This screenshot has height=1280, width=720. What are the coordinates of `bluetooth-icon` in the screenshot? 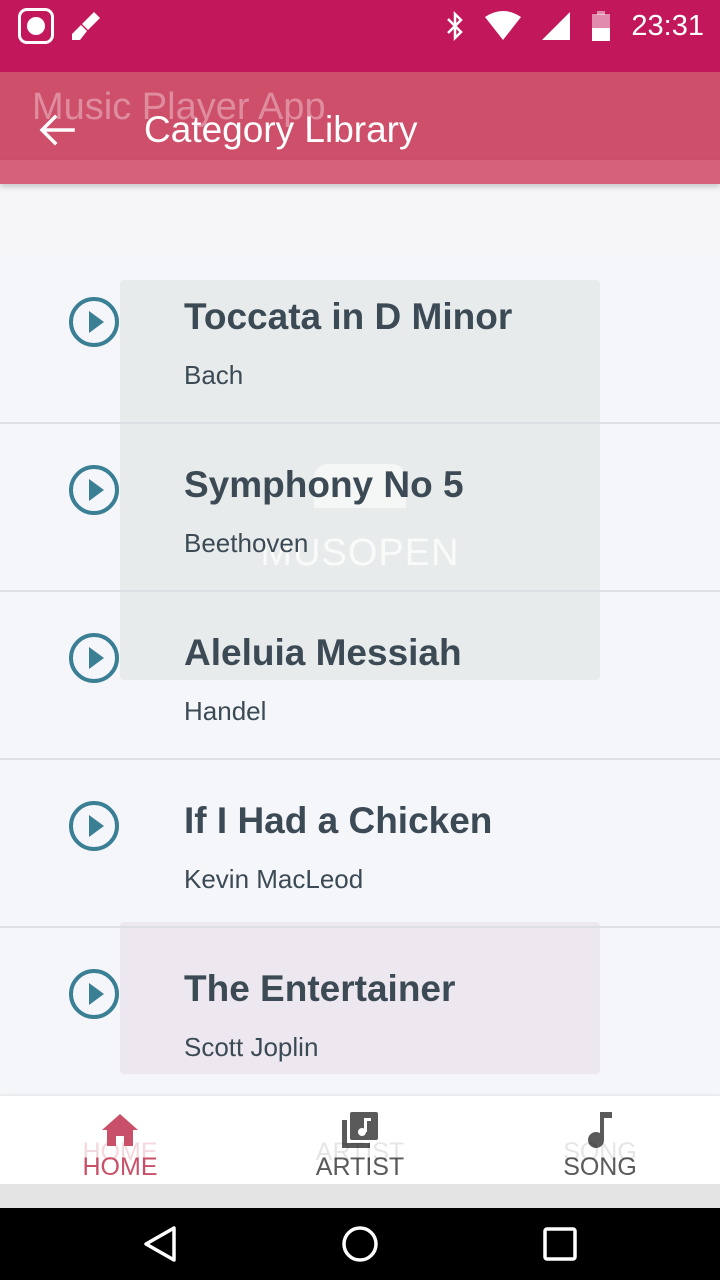 It's located at (455, 26).